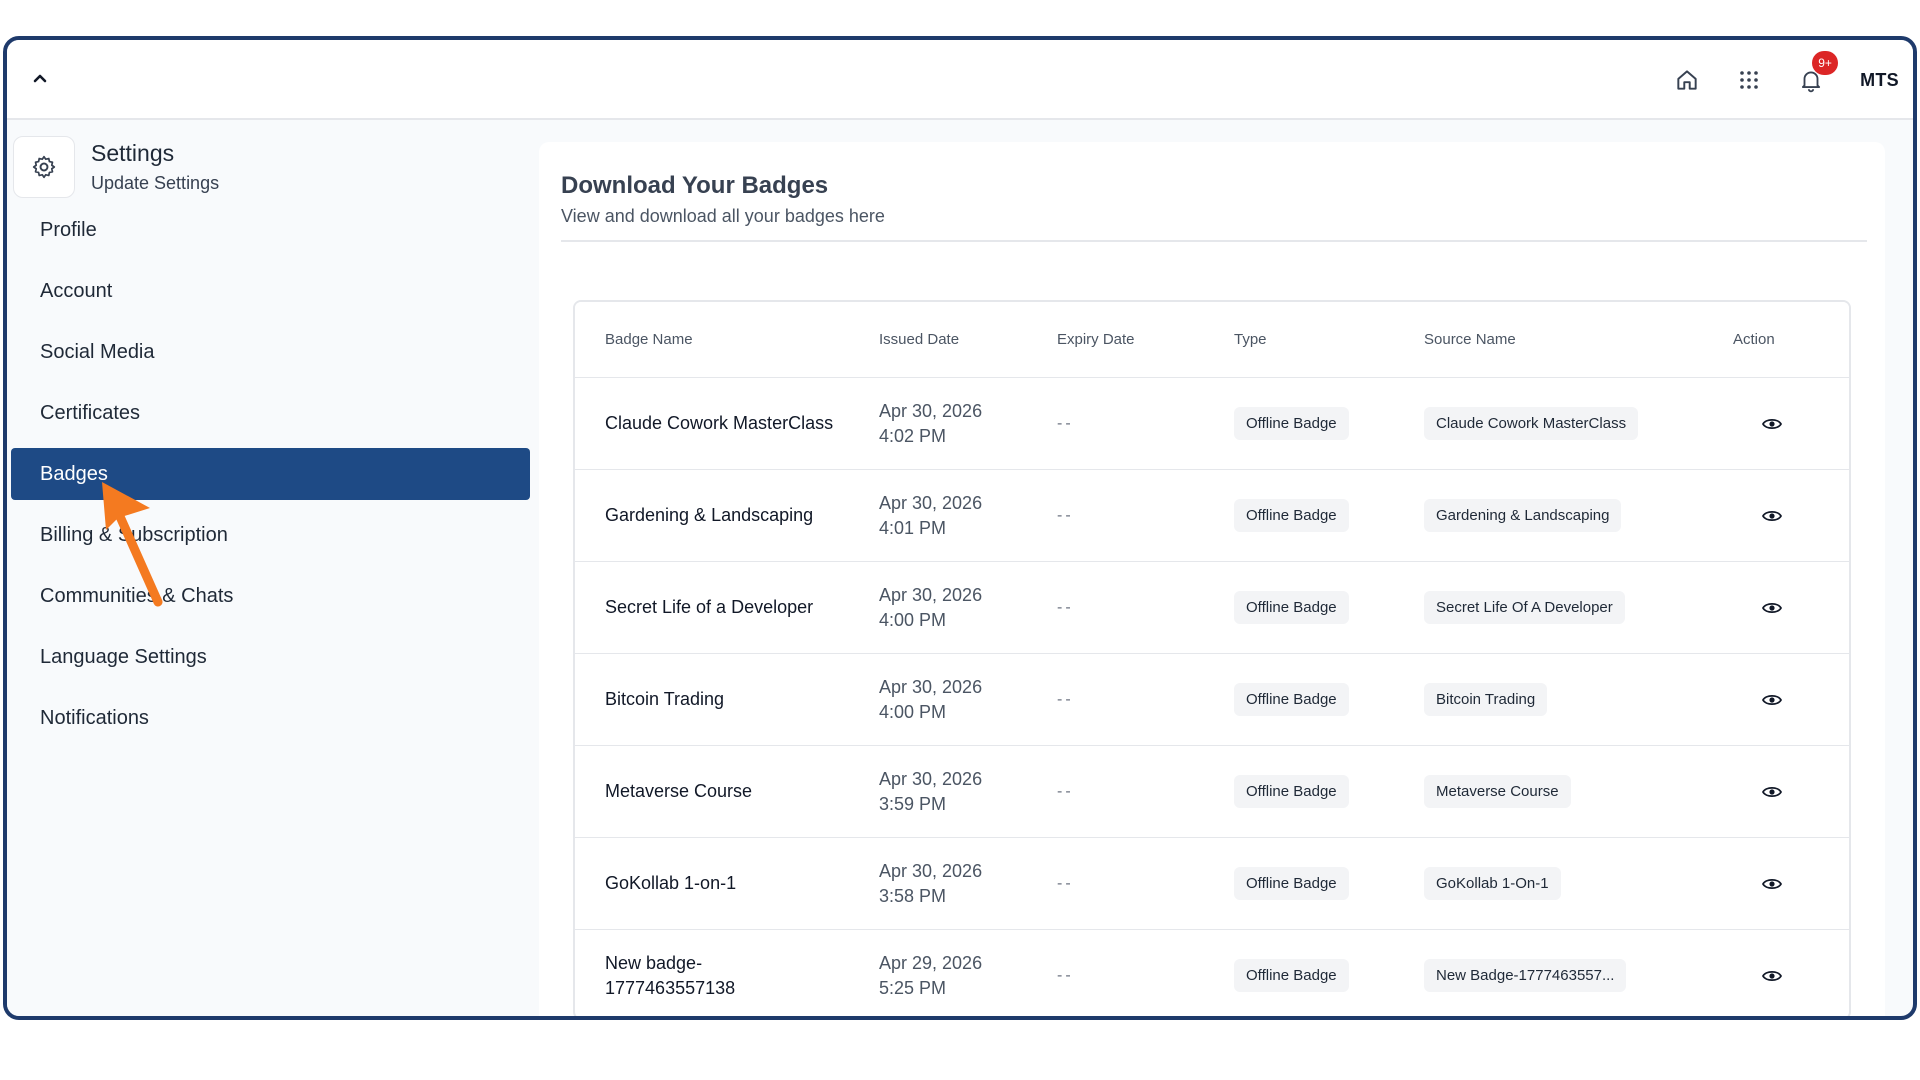  Describe the element at coordinates (270, 535) in the screenshot. I see `sidebar-item-billing: Billing & Subscription` at that location.